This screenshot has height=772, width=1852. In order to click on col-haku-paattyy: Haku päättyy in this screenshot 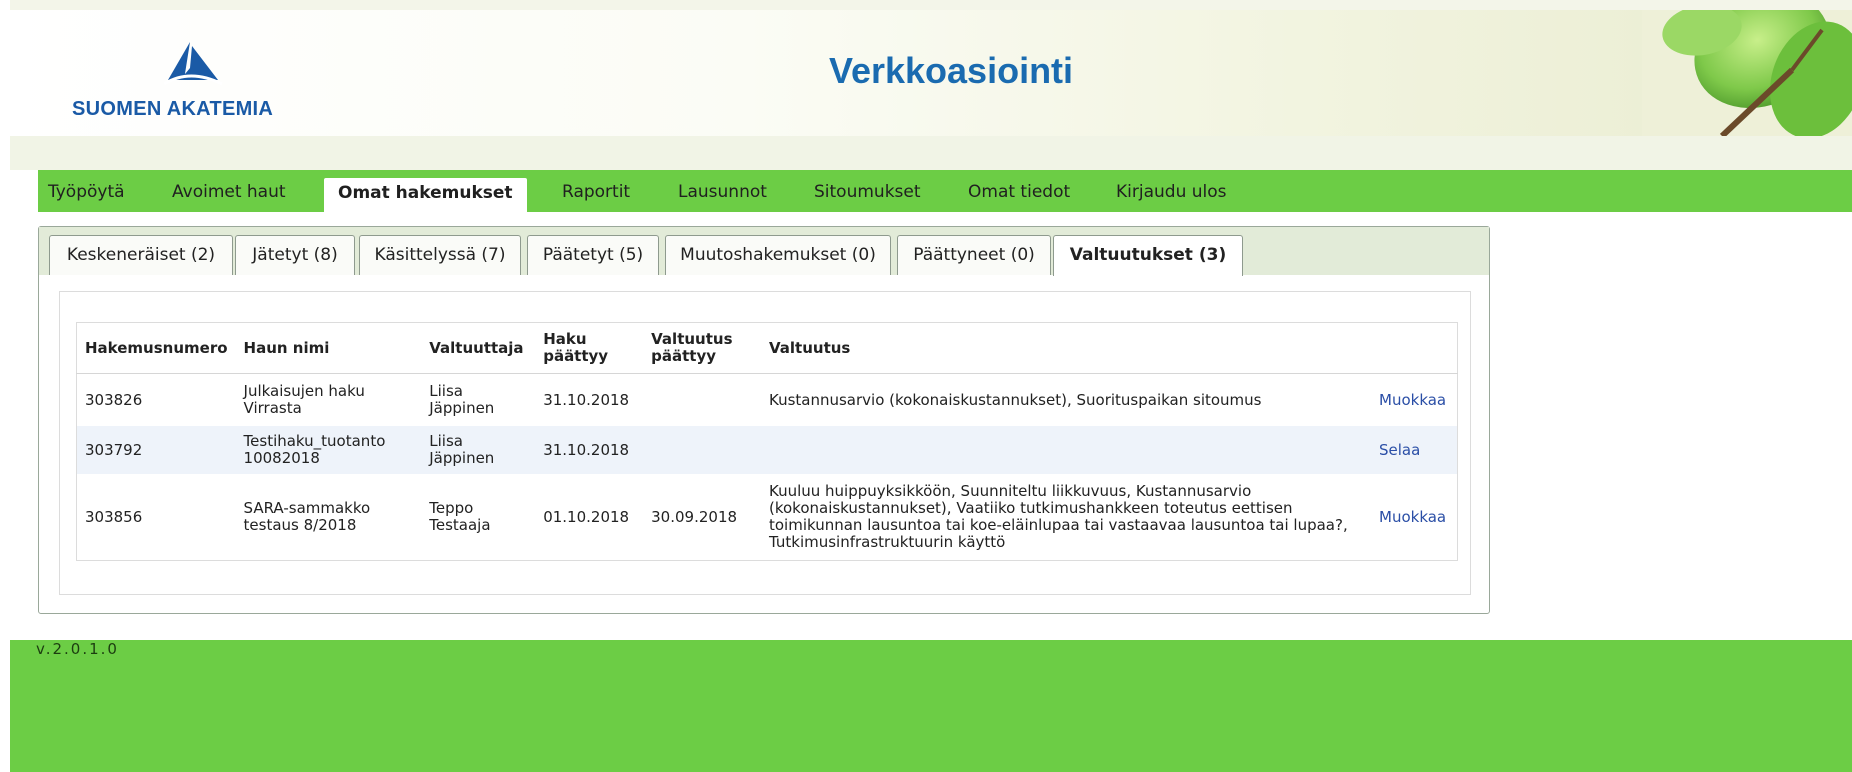, I will do `click(589, 348)`.